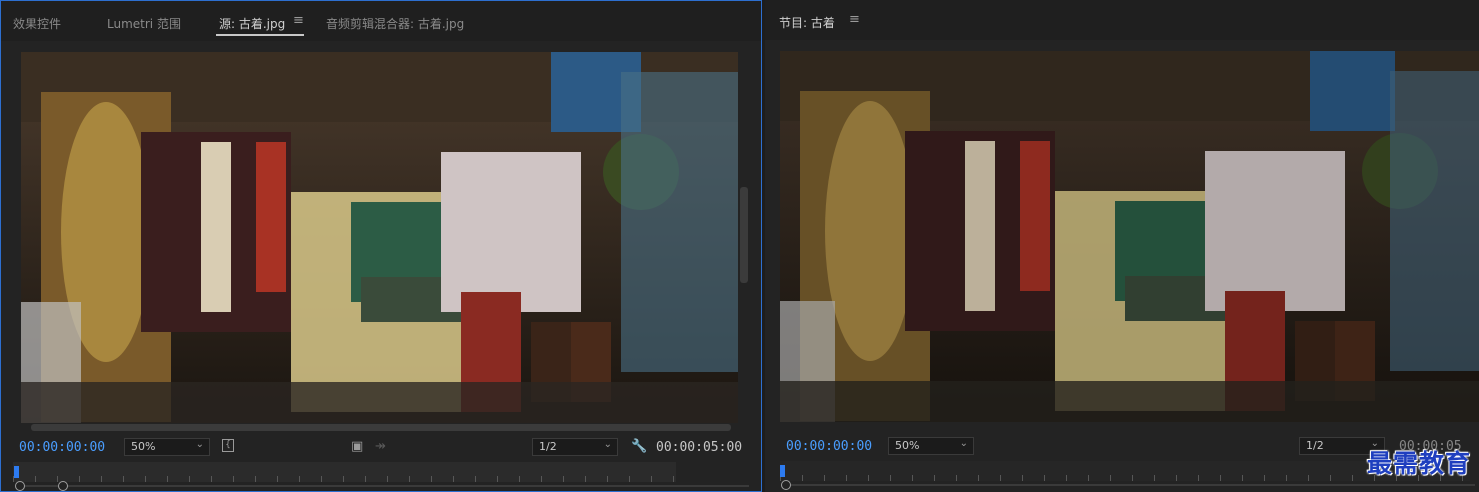 The height and width of the screenshot is (492, 1479). What do you see at coordinates (63, 486) in the screenshot?
I see `source-zoom-handle-right` at bounding box center [63, 486].